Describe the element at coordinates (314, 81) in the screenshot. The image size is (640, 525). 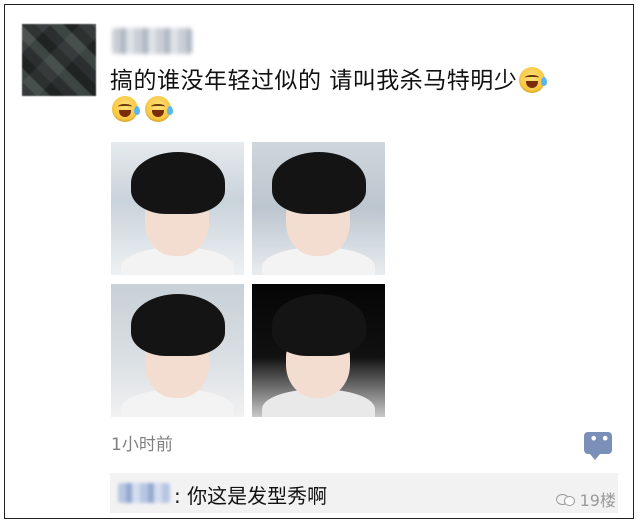
I see `post-text-content: 搞的谁没年轻过似的 请叫我杀马特明少` at that location.